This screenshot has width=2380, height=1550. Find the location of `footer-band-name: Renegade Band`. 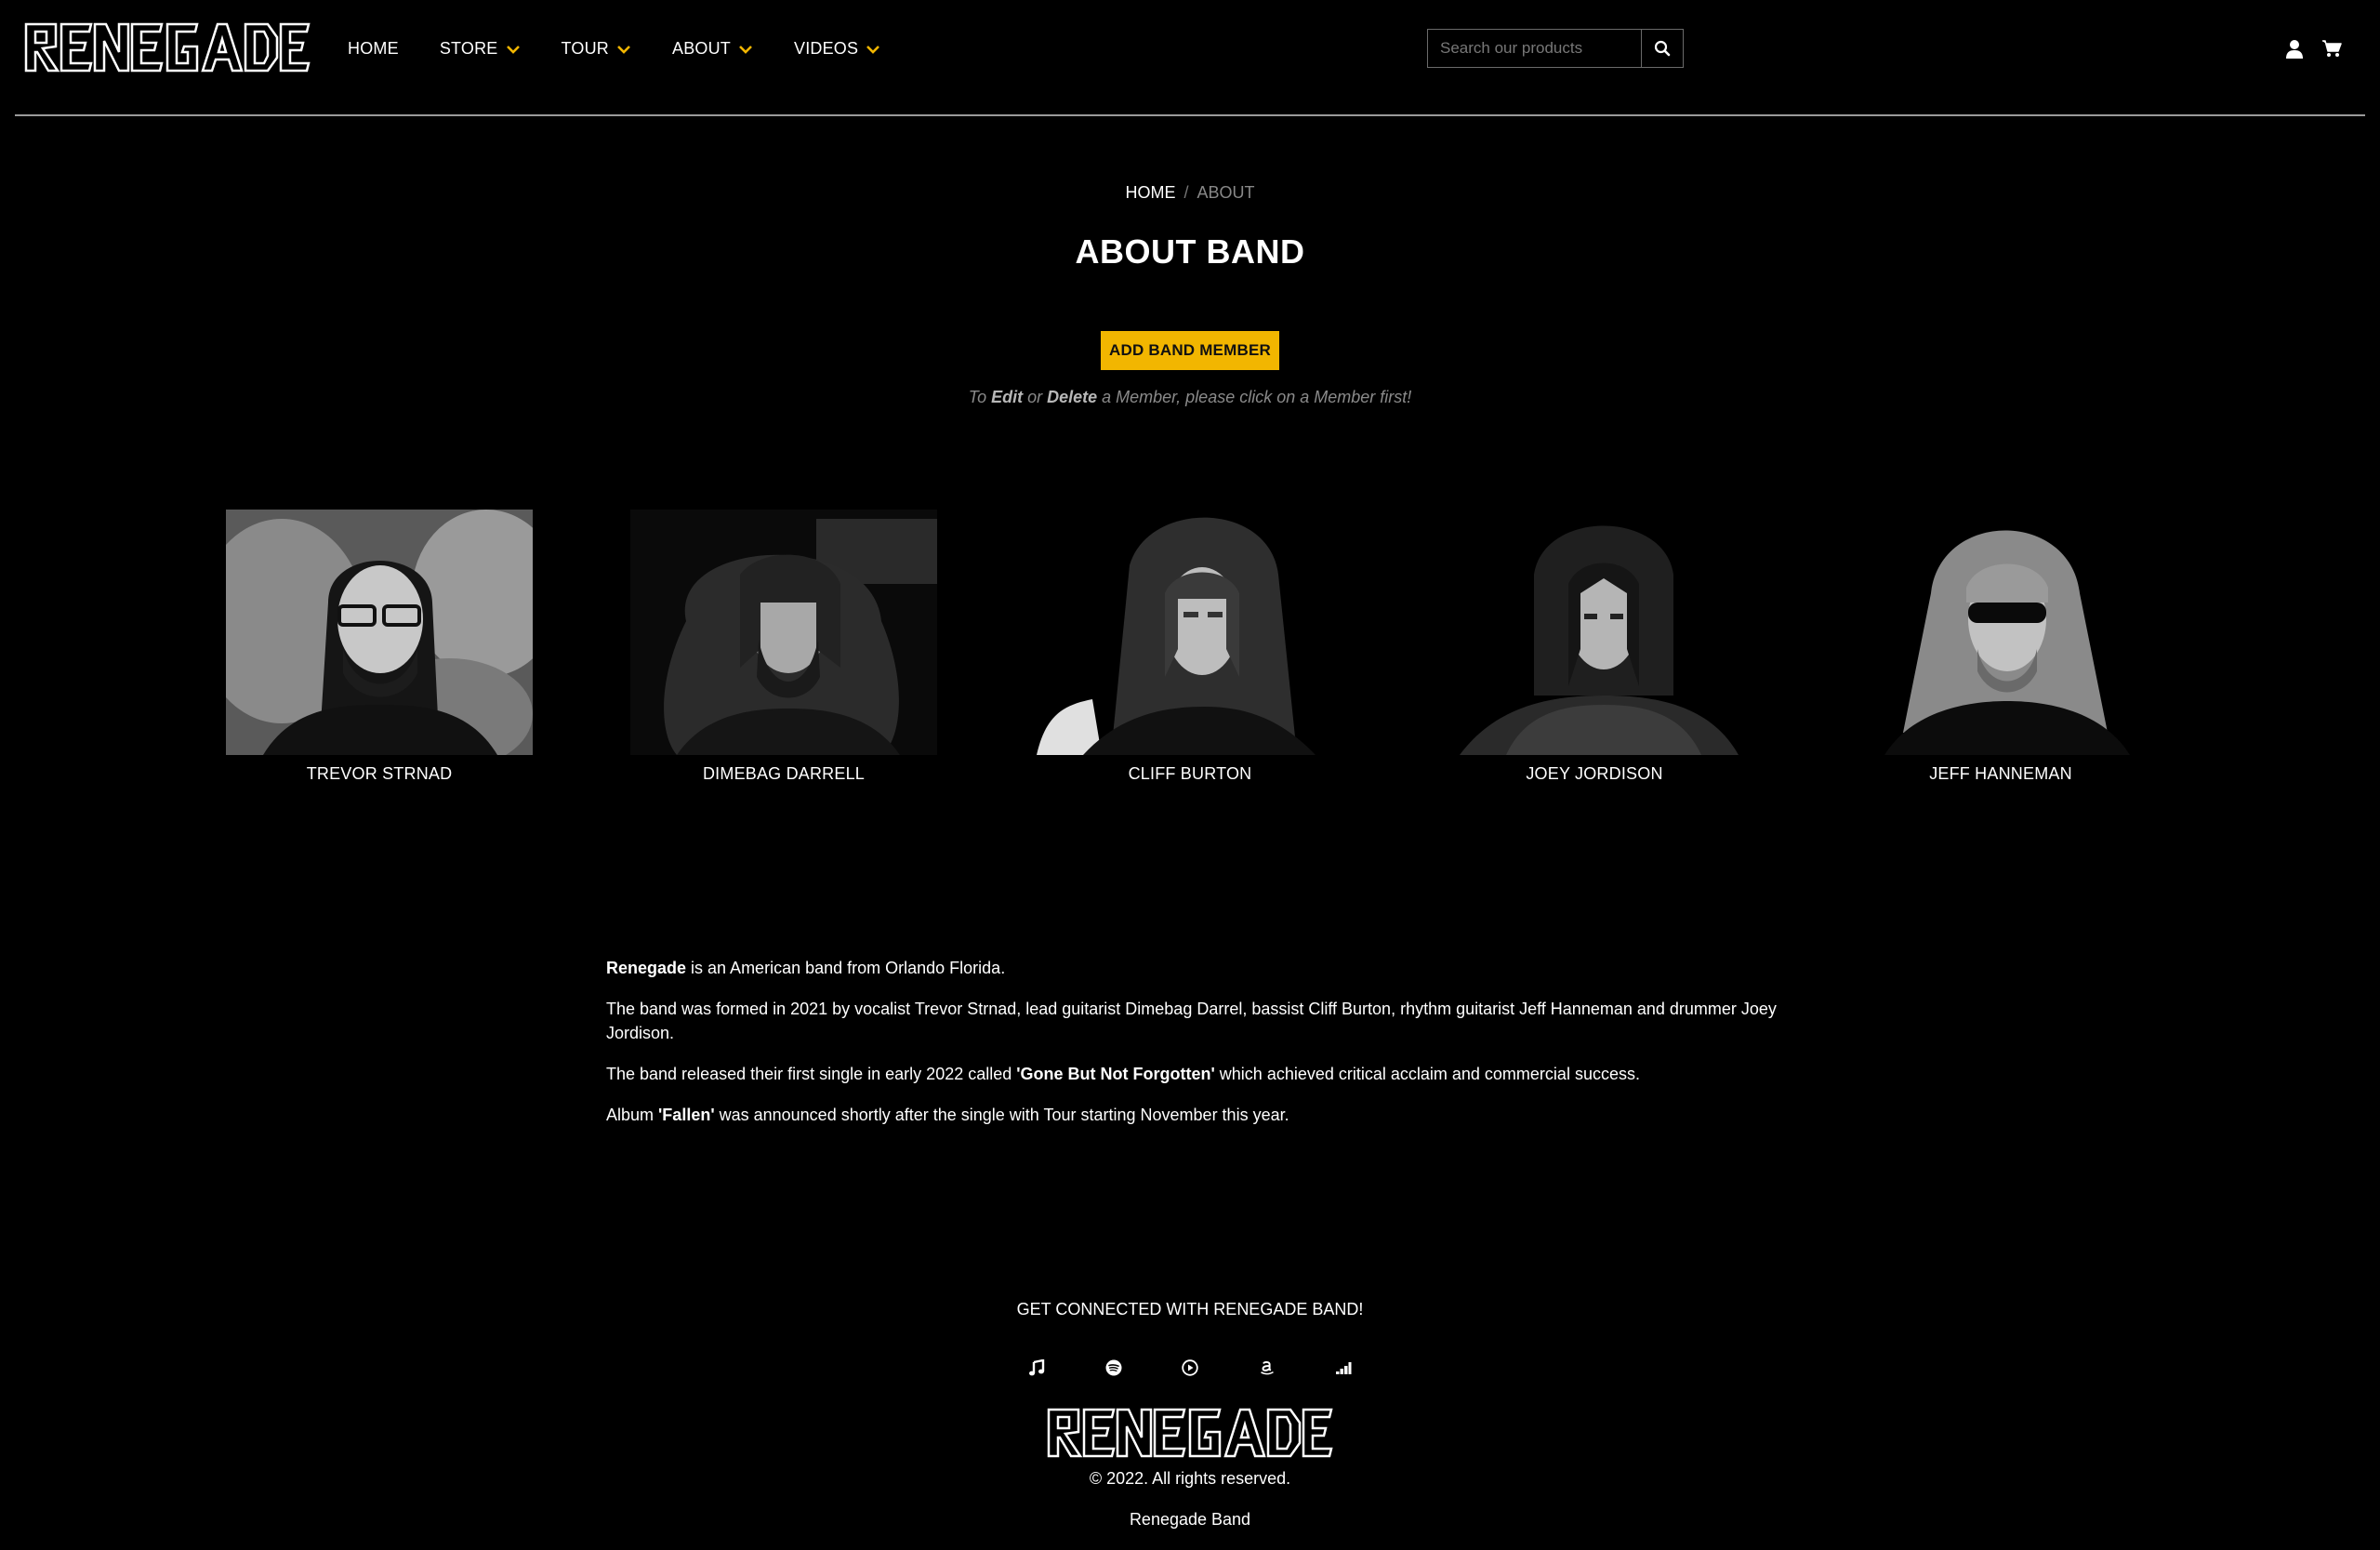

footer-band-name: Renegade Band is located at coordinates (1190, 1519).